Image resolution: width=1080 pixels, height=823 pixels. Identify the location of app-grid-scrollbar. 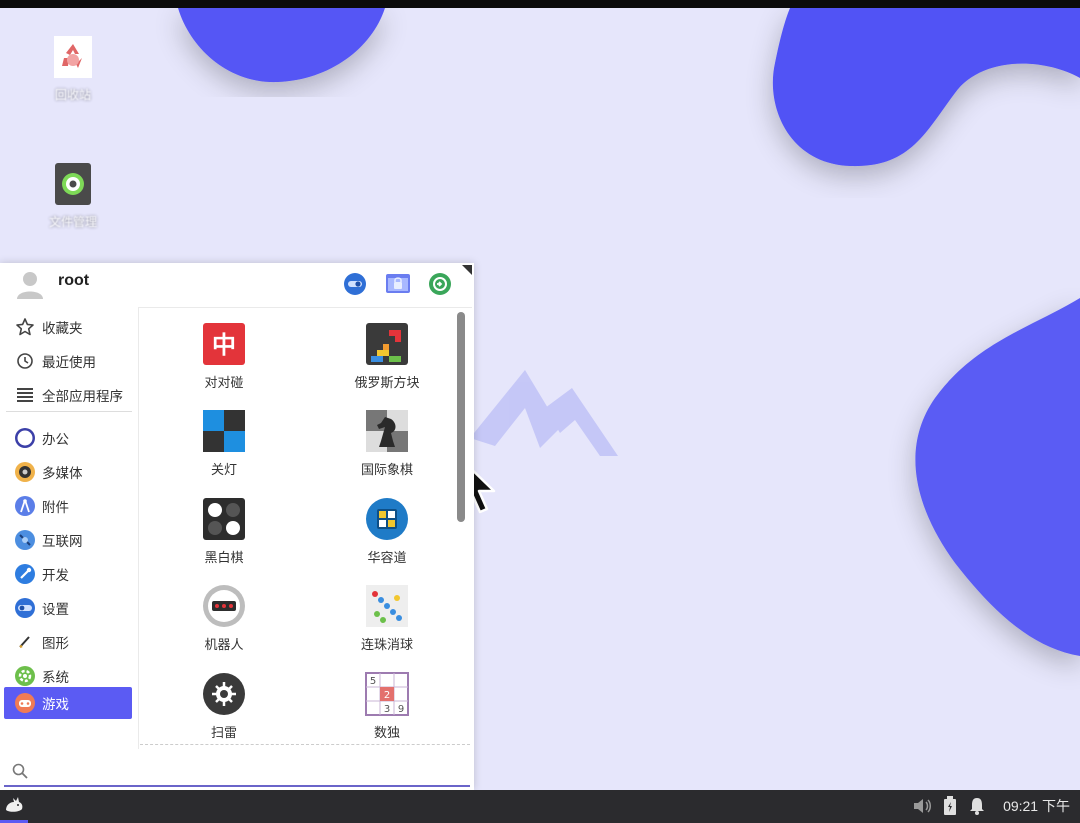
(461, 417).